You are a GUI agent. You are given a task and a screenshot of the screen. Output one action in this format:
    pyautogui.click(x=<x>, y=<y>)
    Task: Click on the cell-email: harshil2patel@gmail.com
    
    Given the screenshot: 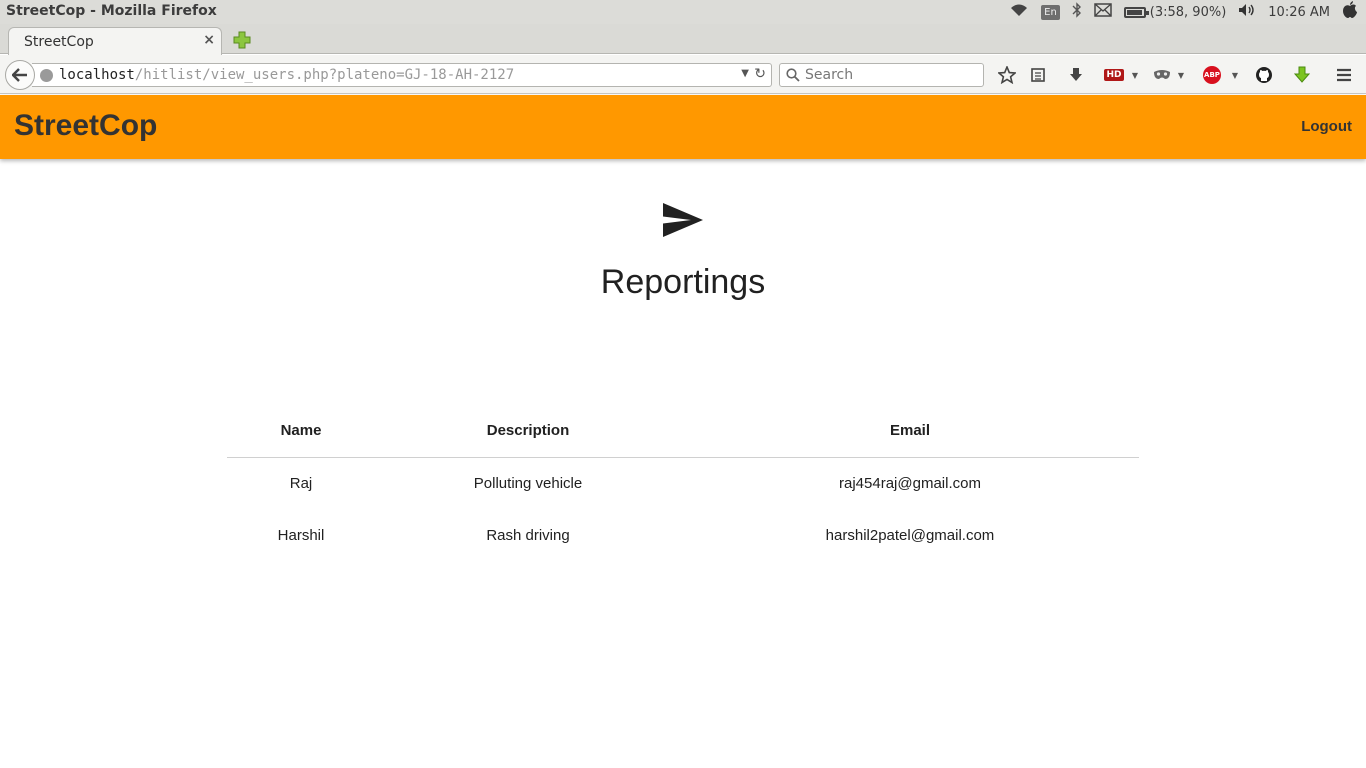 What is the action you would take?
    pyautogui.click(x=910, y=535)
    